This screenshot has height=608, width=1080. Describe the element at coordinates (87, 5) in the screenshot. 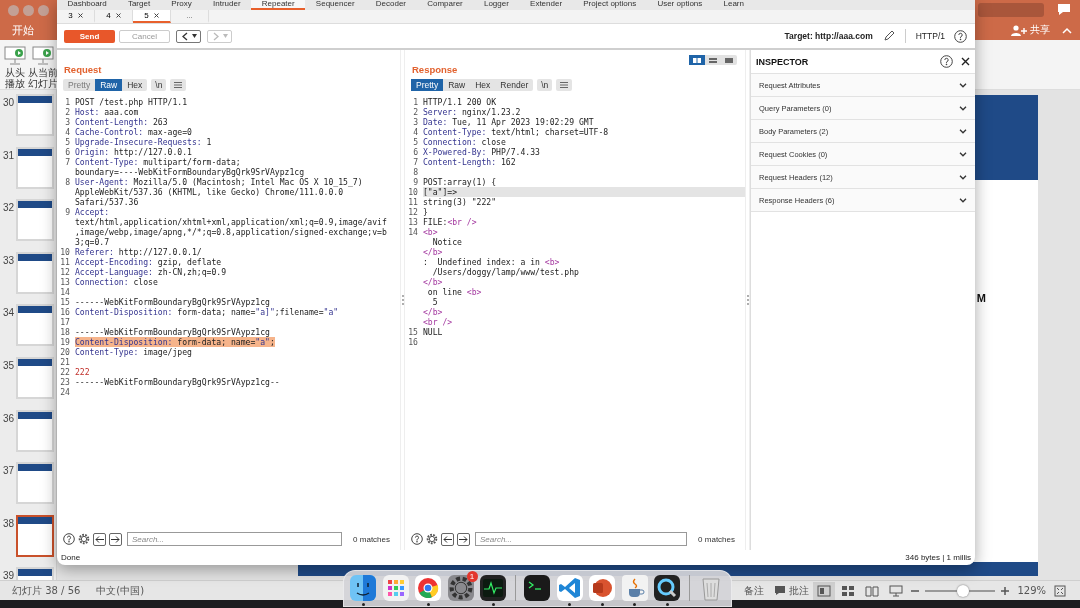

I see `main-tab: Dashboard` at that location.